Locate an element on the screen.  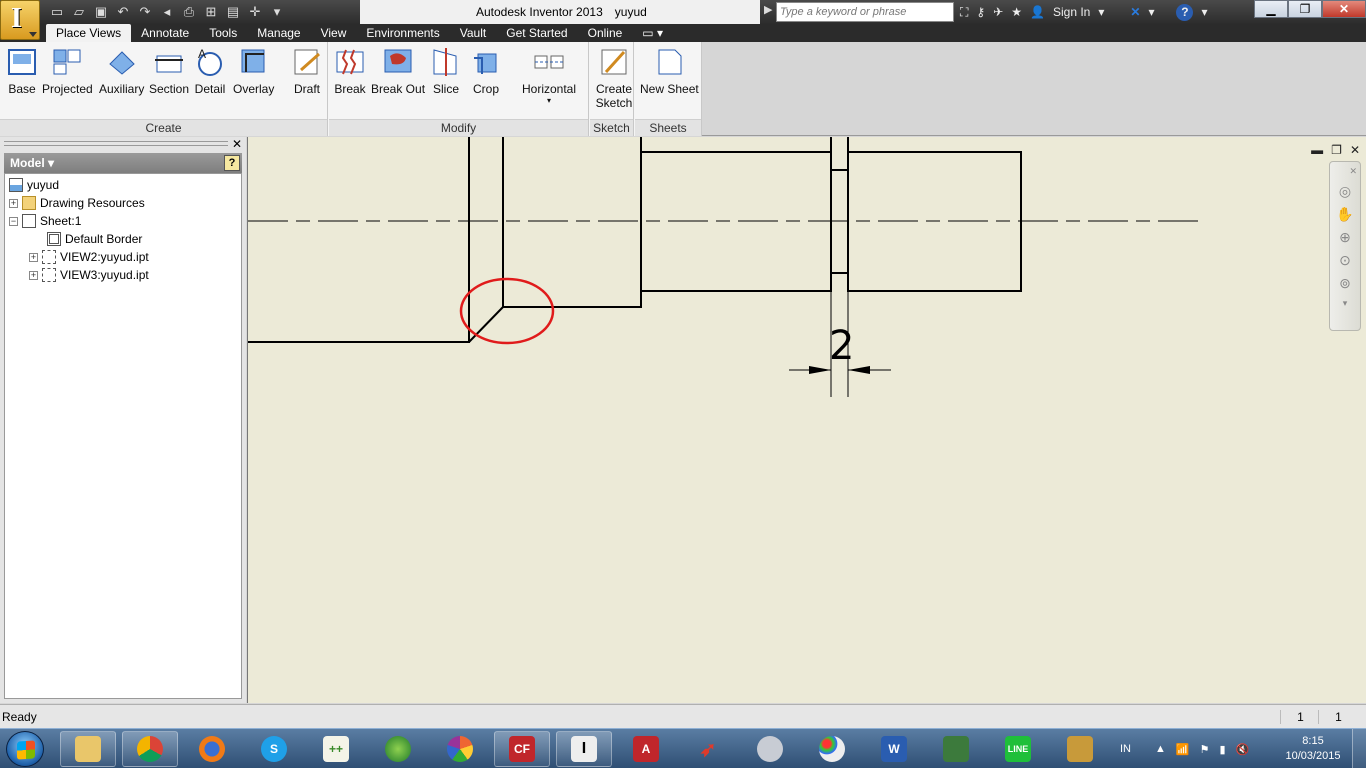
satellite-icon: ✈ is located at coordinates (998, 12).